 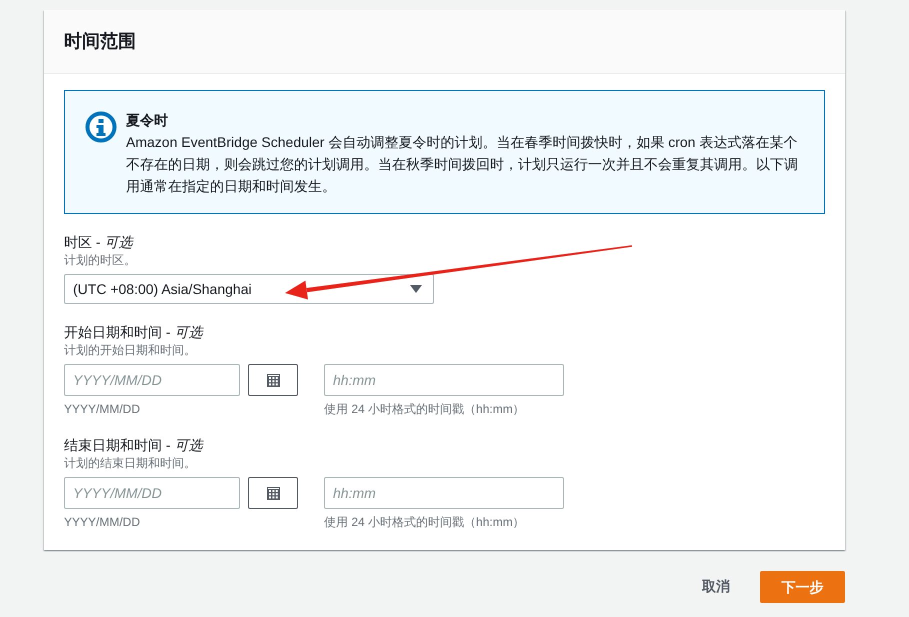 What do you see at coordinates (147, 120) in the screenshot?
I see `alert-title: 夏令时` at bounding box center [147, 120].